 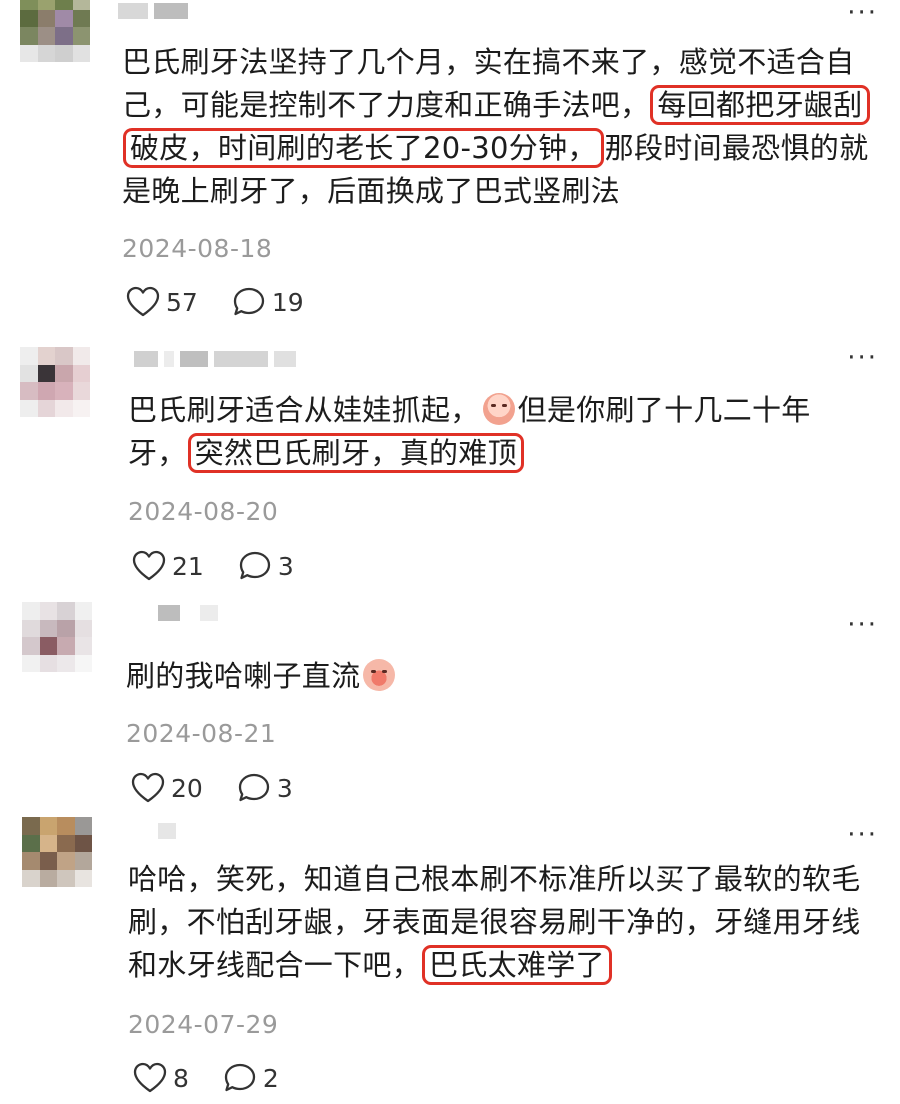 I want to click on reply-count: 2, so click(x=270, y=1078).